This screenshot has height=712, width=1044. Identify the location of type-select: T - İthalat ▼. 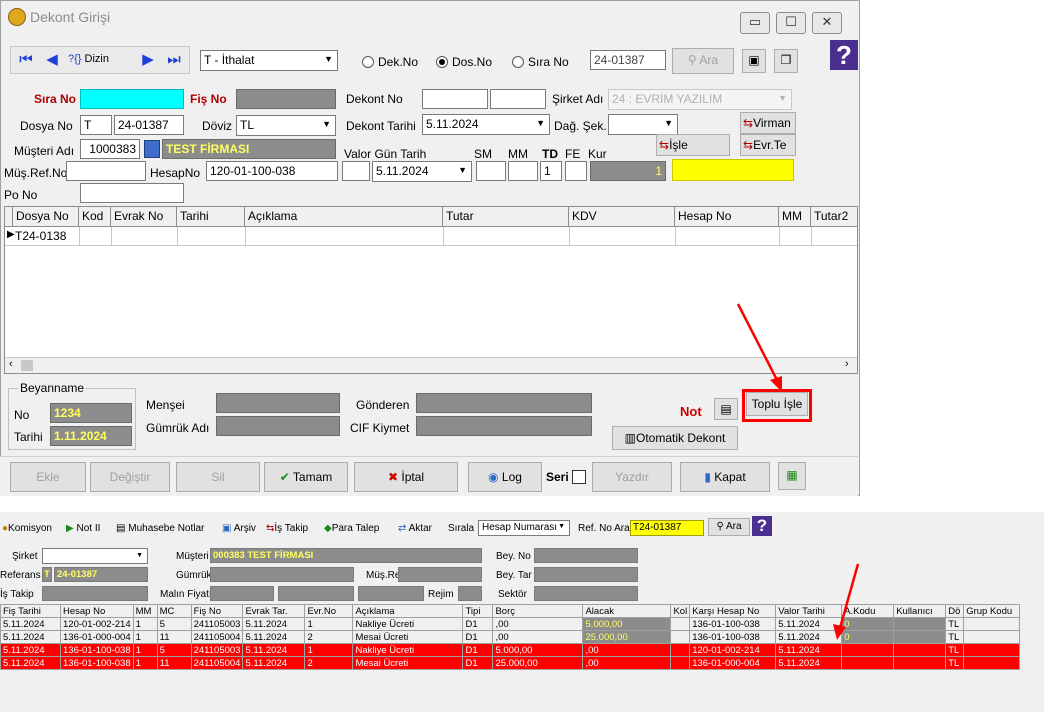
(269, 60).